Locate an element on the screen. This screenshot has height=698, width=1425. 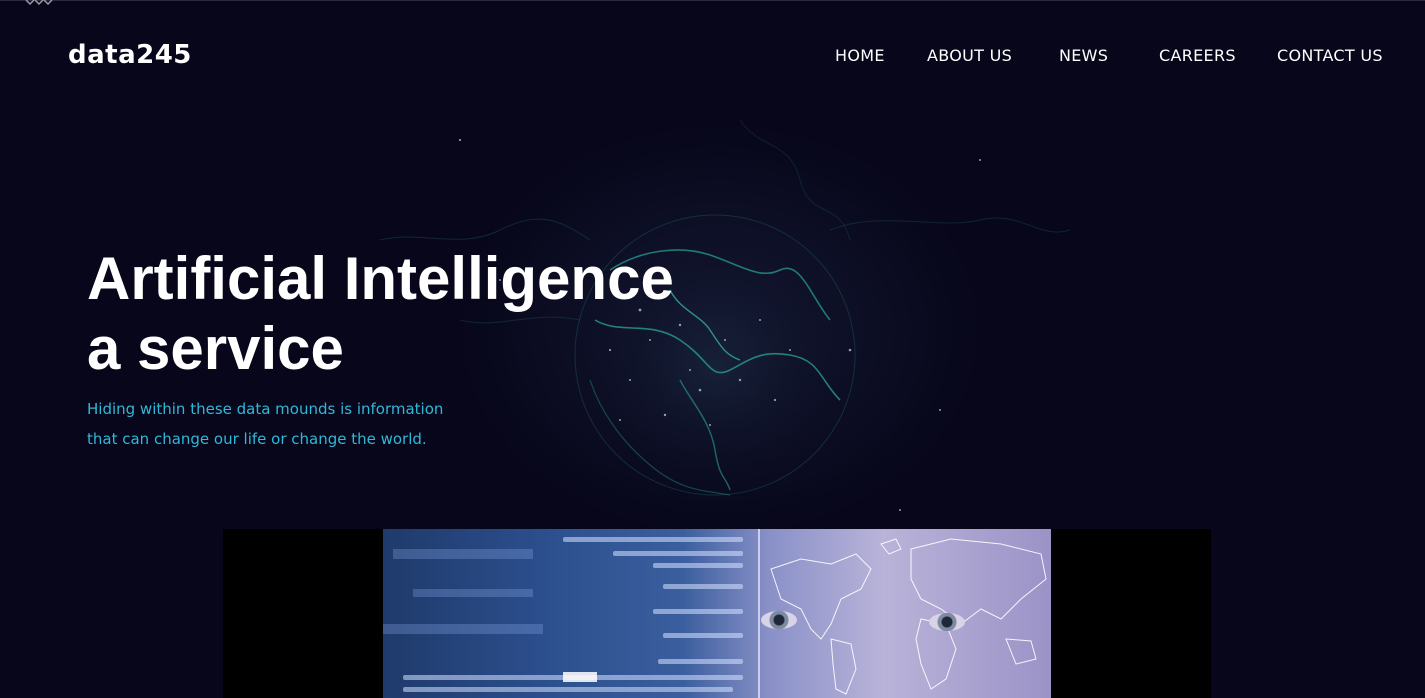
left-eye-graphic is located at coordinates (779, 620).